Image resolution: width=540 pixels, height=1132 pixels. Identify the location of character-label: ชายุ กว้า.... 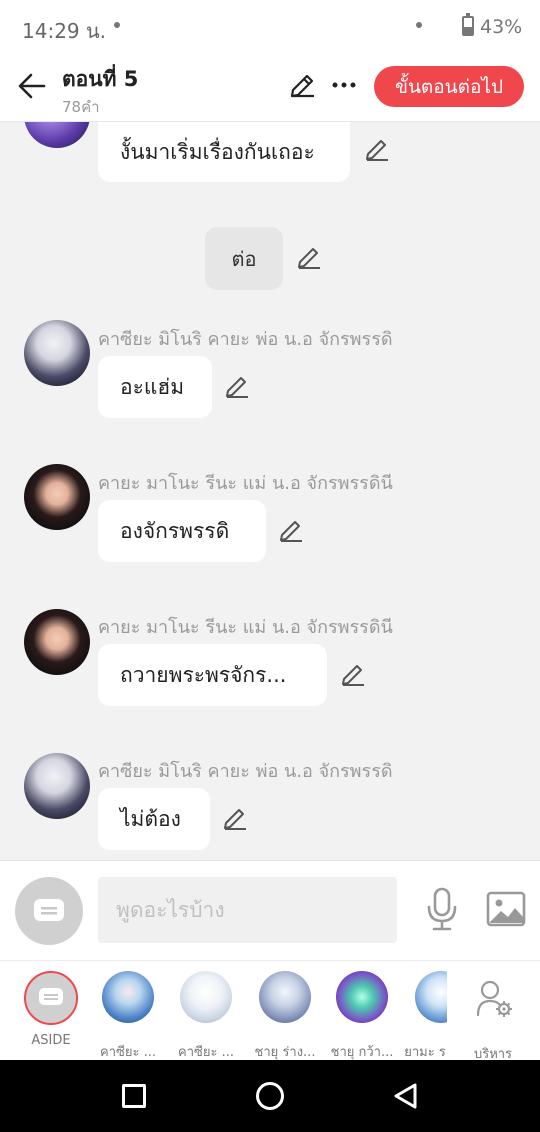
(362, 1052).